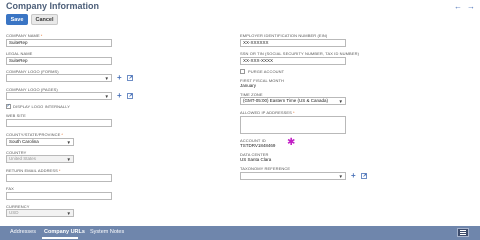 The image size is (480, 240). I want to click on currency-value: USD, so click(14, 212).